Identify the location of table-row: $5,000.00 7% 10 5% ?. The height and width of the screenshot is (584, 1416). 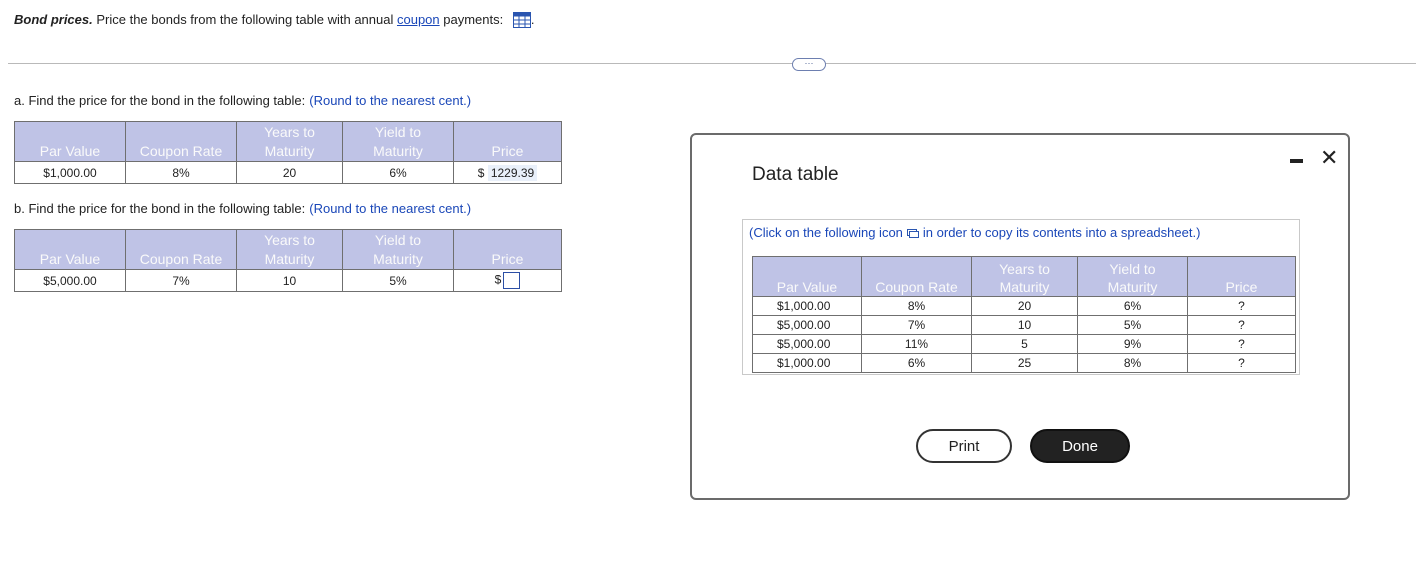
(1024, 325).